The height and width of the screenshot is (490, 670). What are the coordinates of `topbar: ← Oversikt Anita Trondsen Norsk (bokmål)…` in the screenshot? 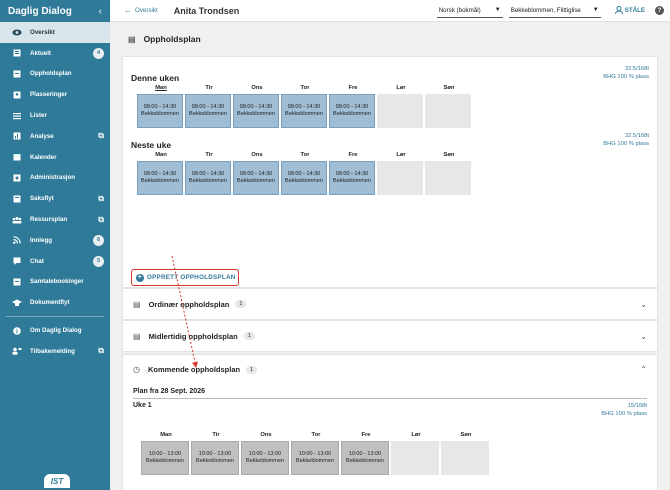 It's located at (390, 11).